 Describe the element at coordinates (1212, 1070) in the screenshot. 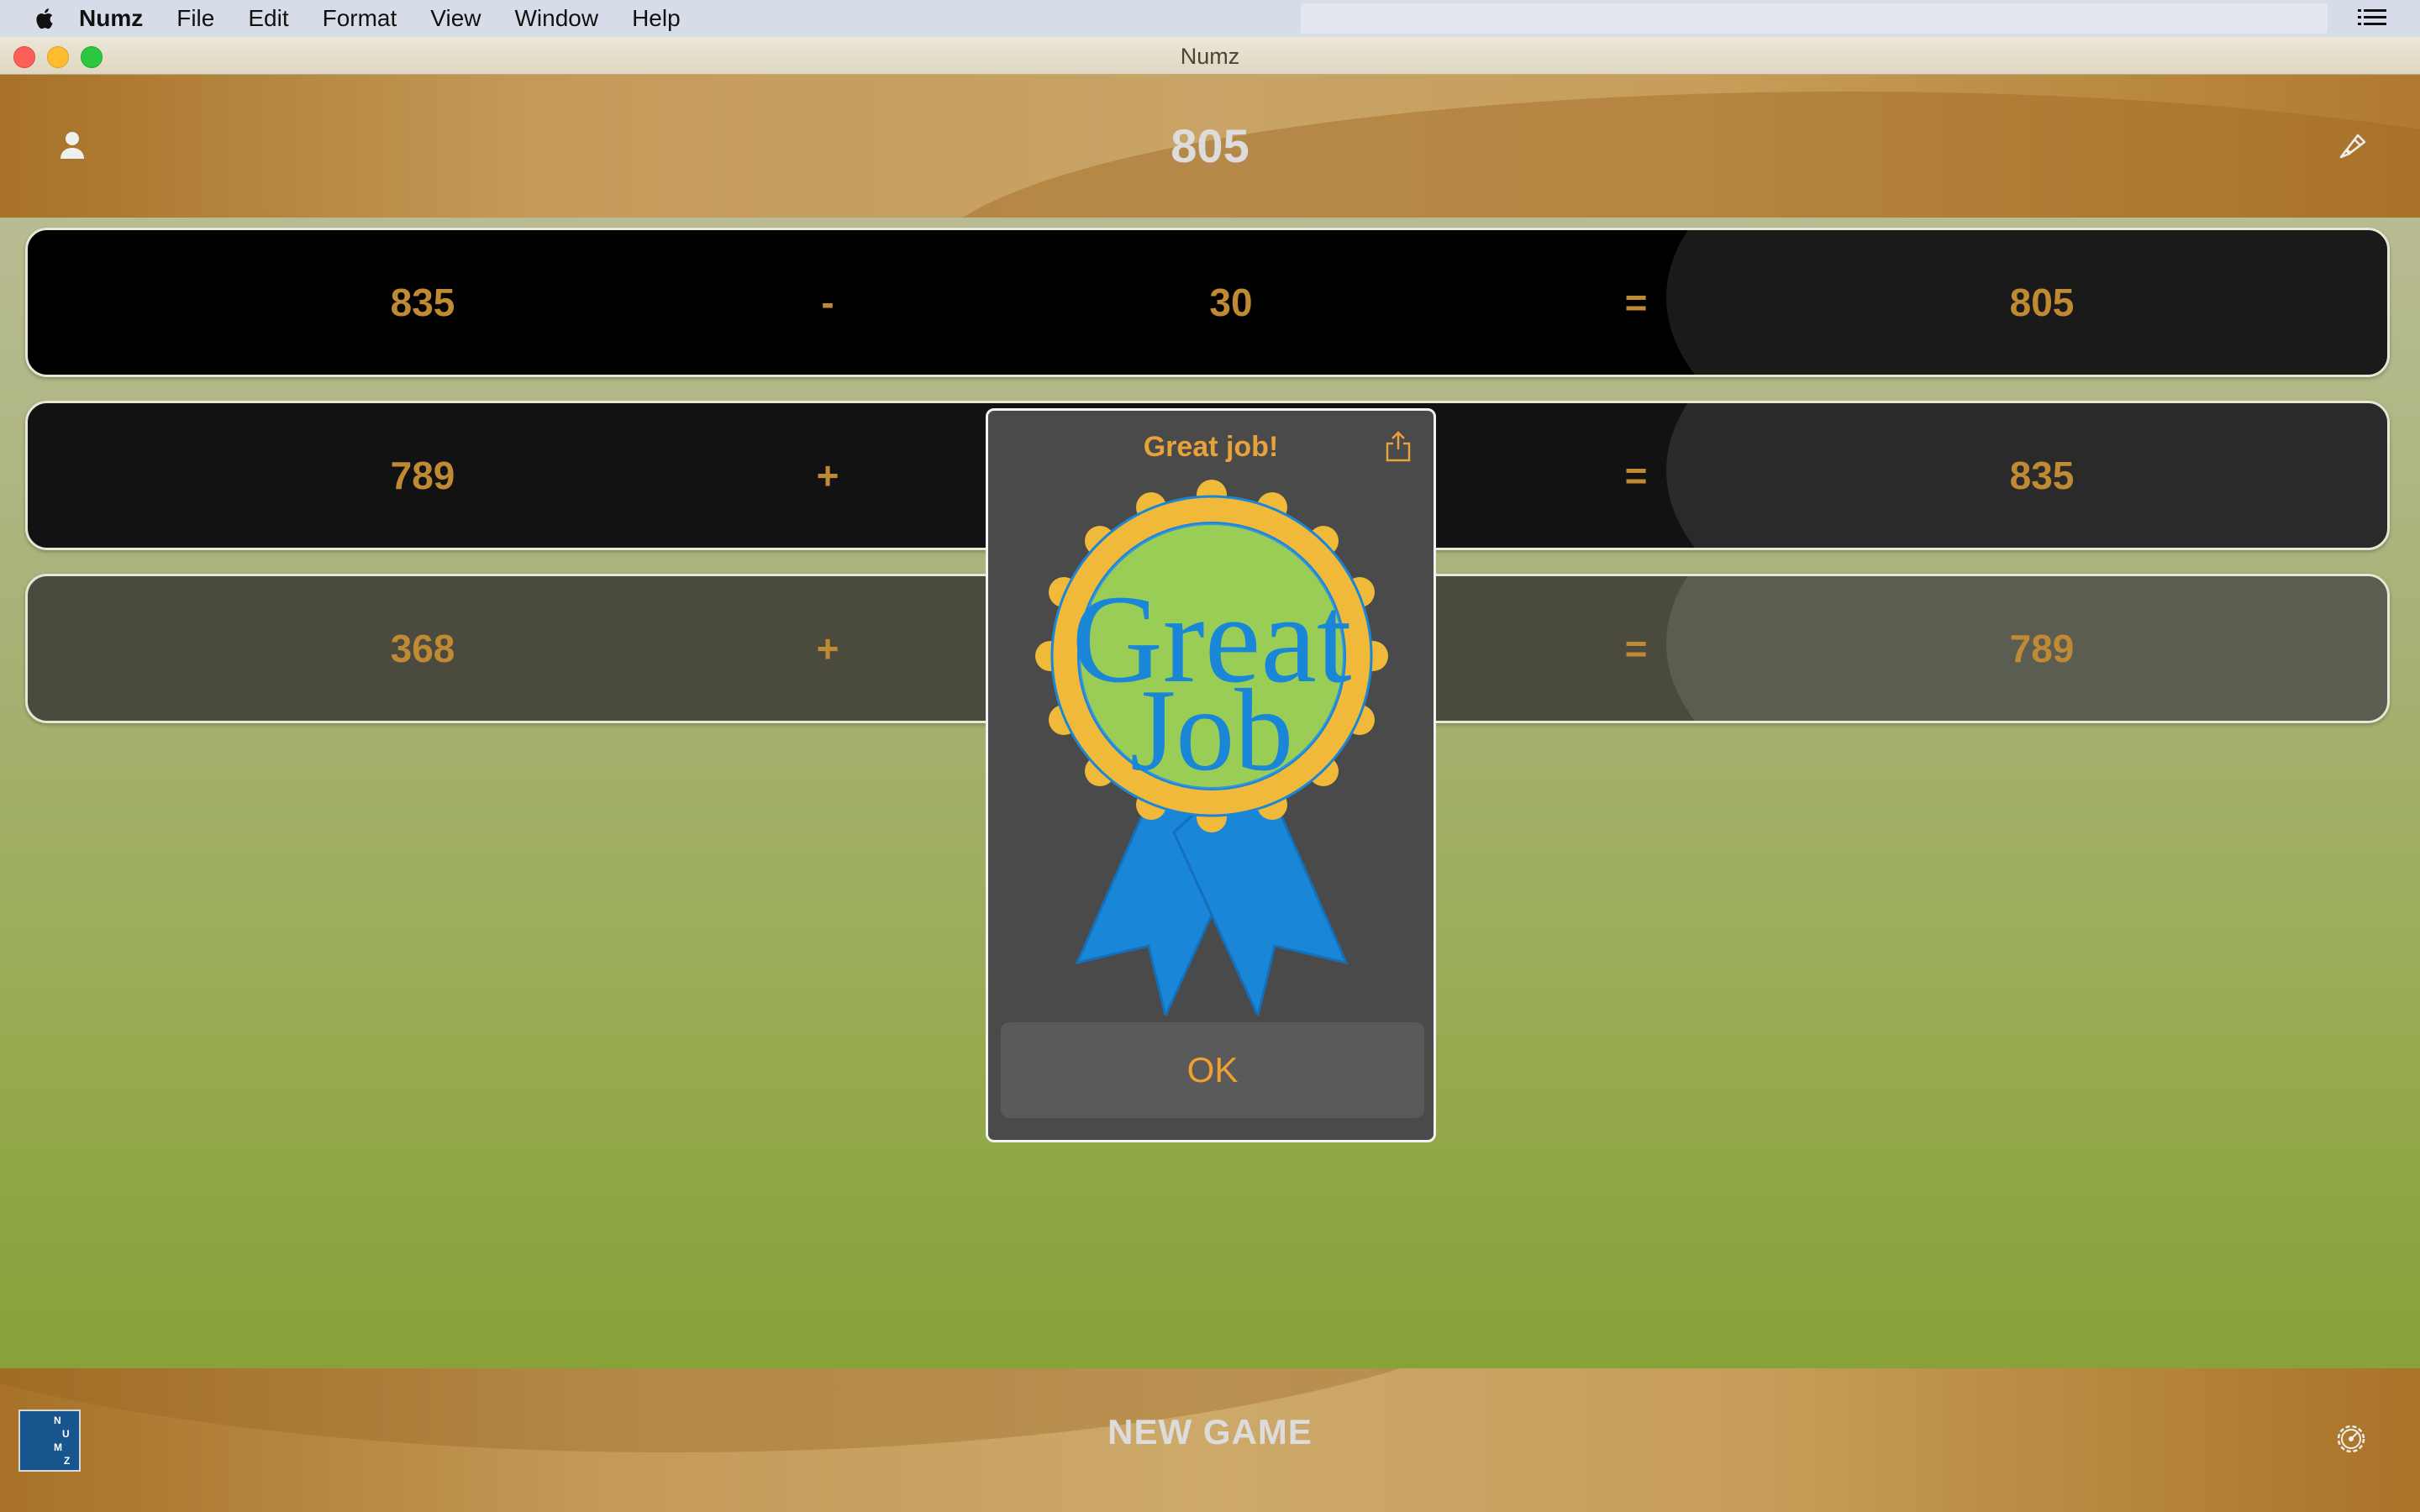

I see `ok-button: OK` at that location.